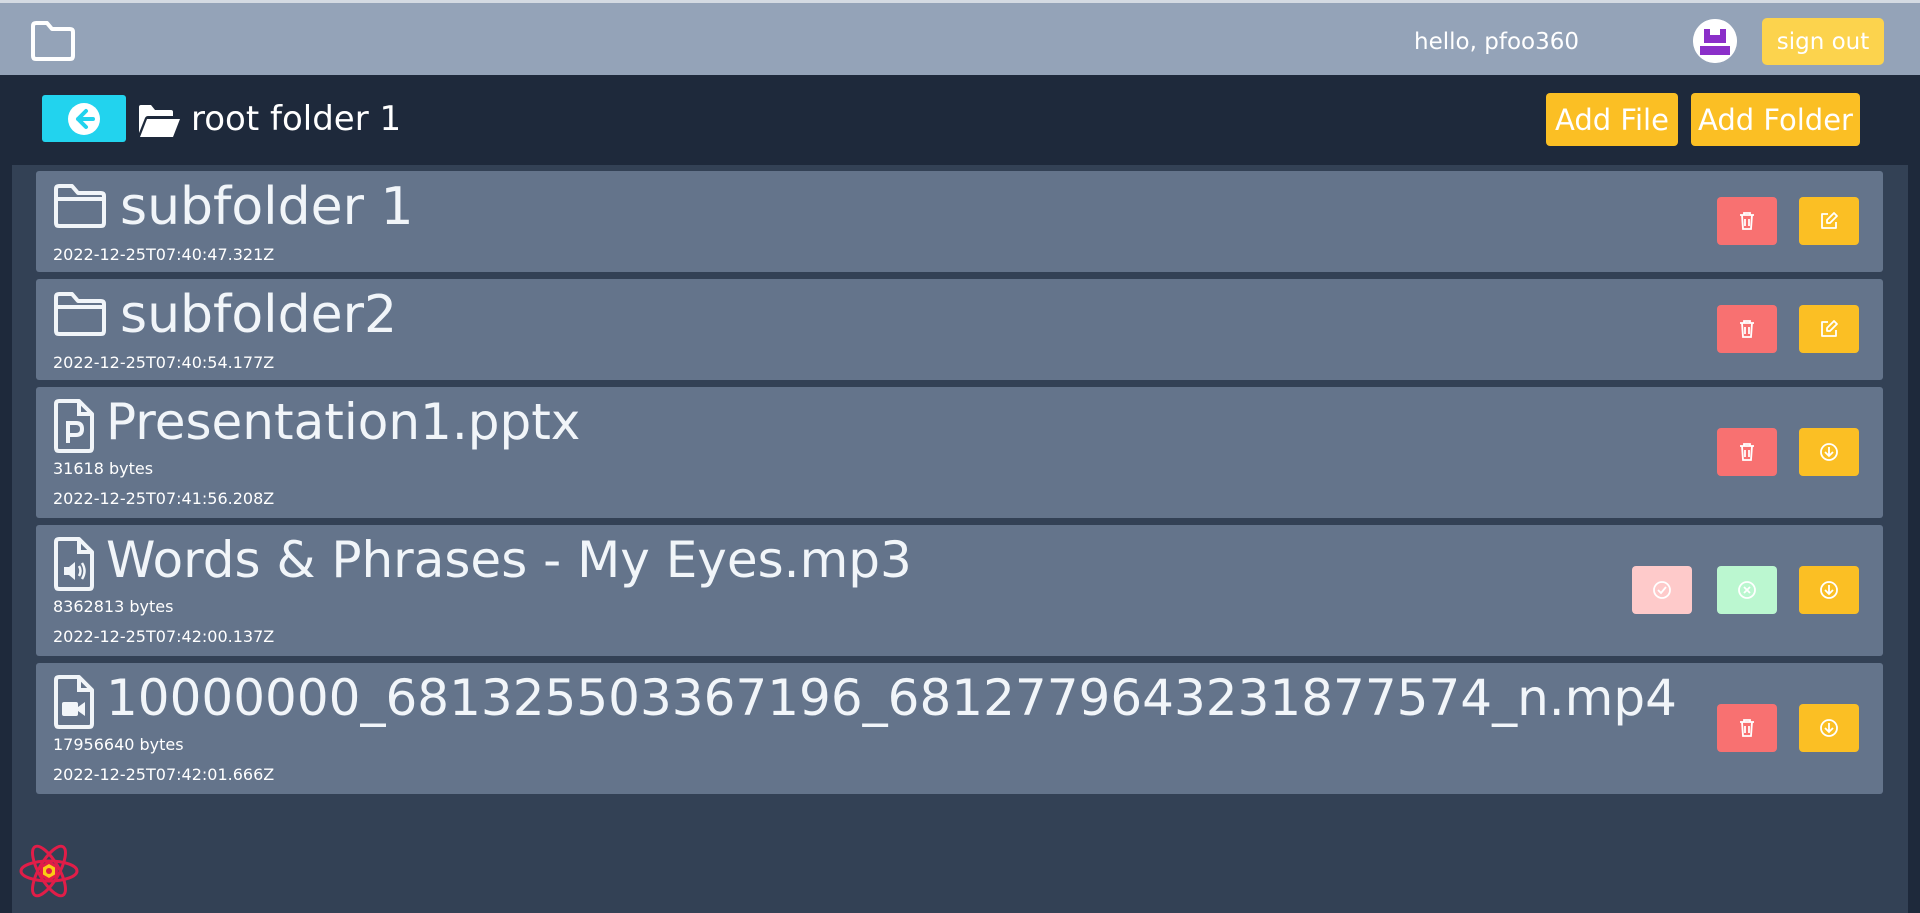 The image size is (1920, 913). Describe the element at coordinates (1823, 41) in the screenshot. I see `sign-out-button: sign out` at that location.